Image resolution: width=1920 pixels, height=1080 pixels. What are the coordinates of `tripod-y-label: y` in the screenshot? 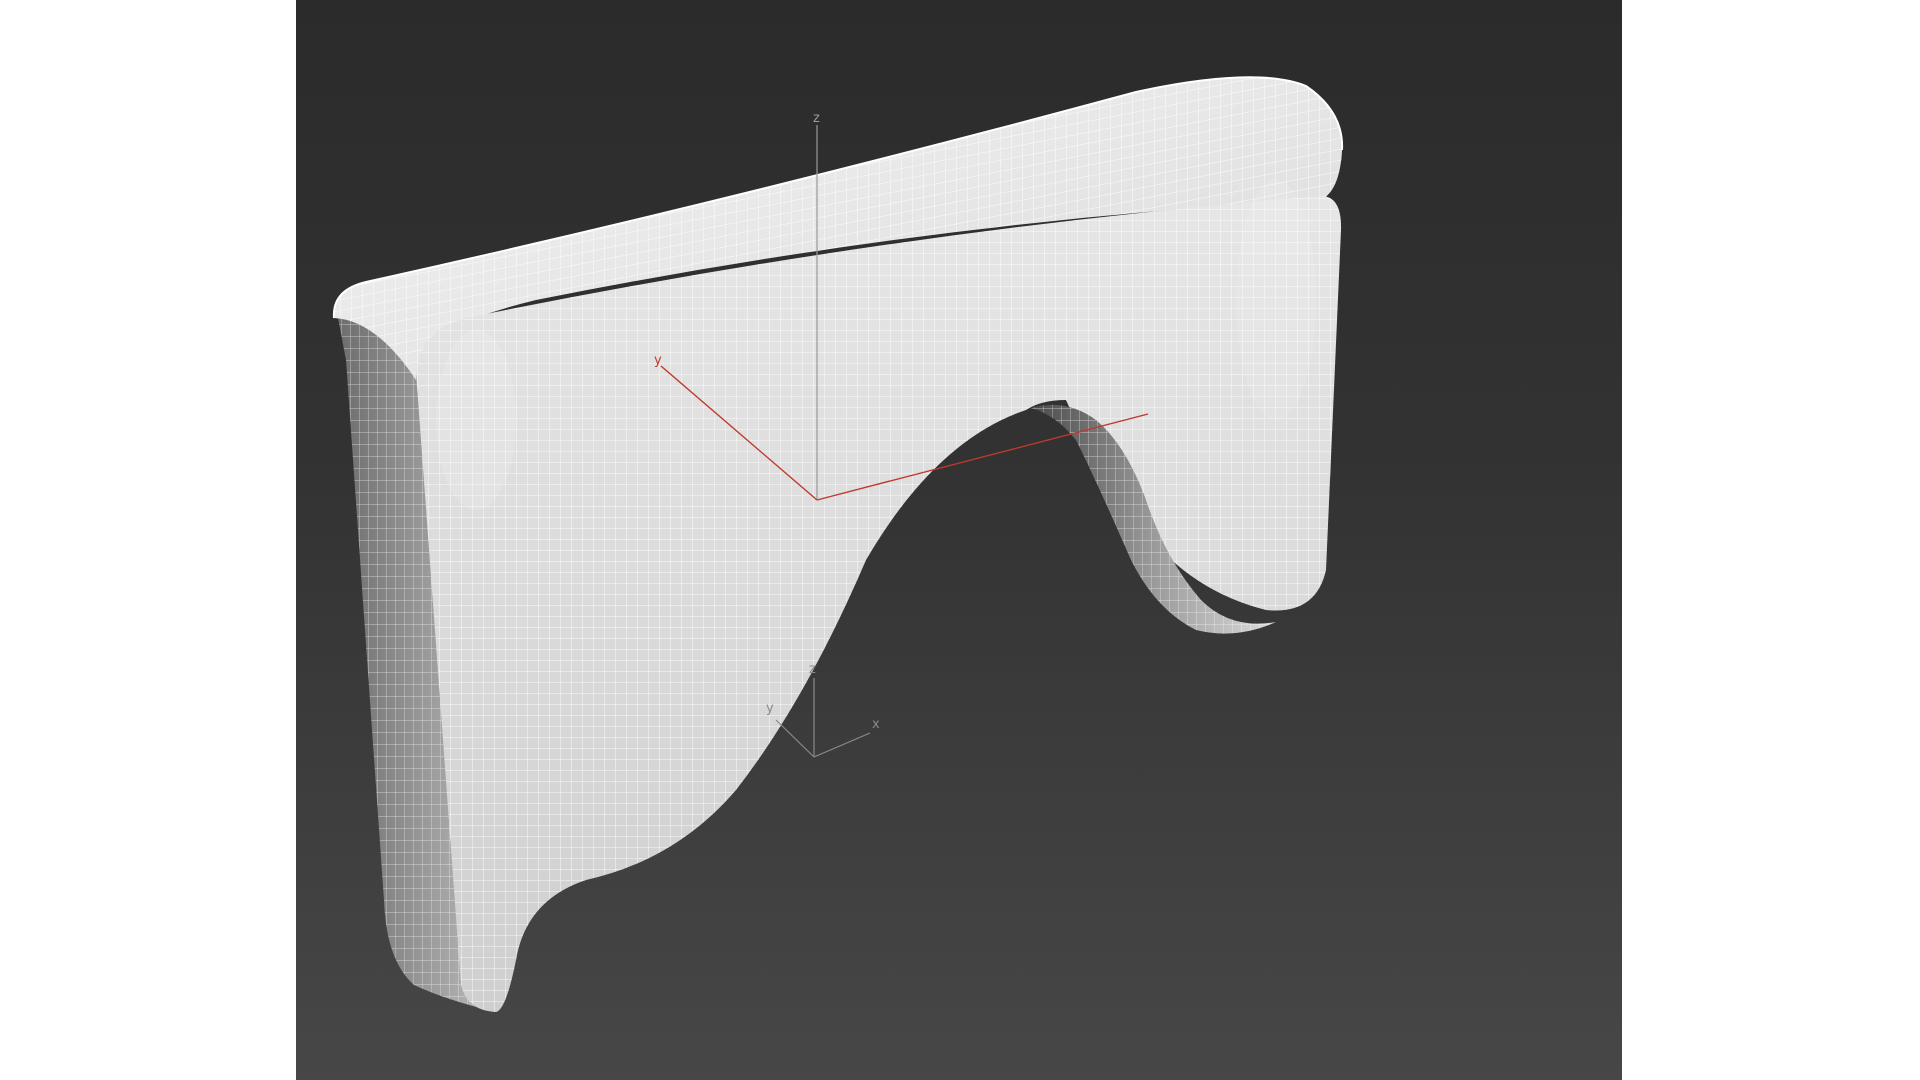 It's located at (770, 708).